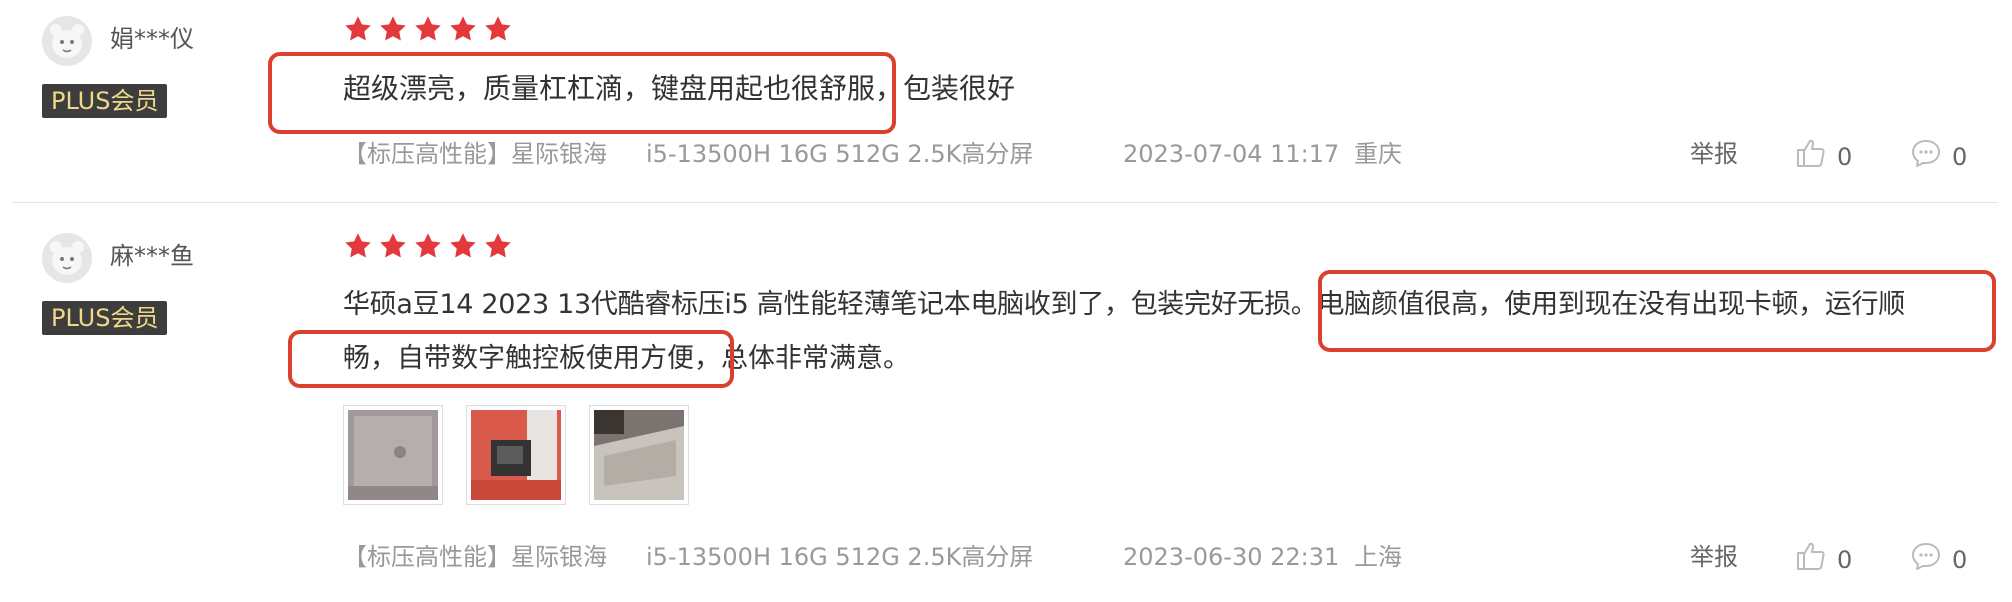 The image size is (2012, 602). I want to click on username: 娟***仪, so click(152, 39).